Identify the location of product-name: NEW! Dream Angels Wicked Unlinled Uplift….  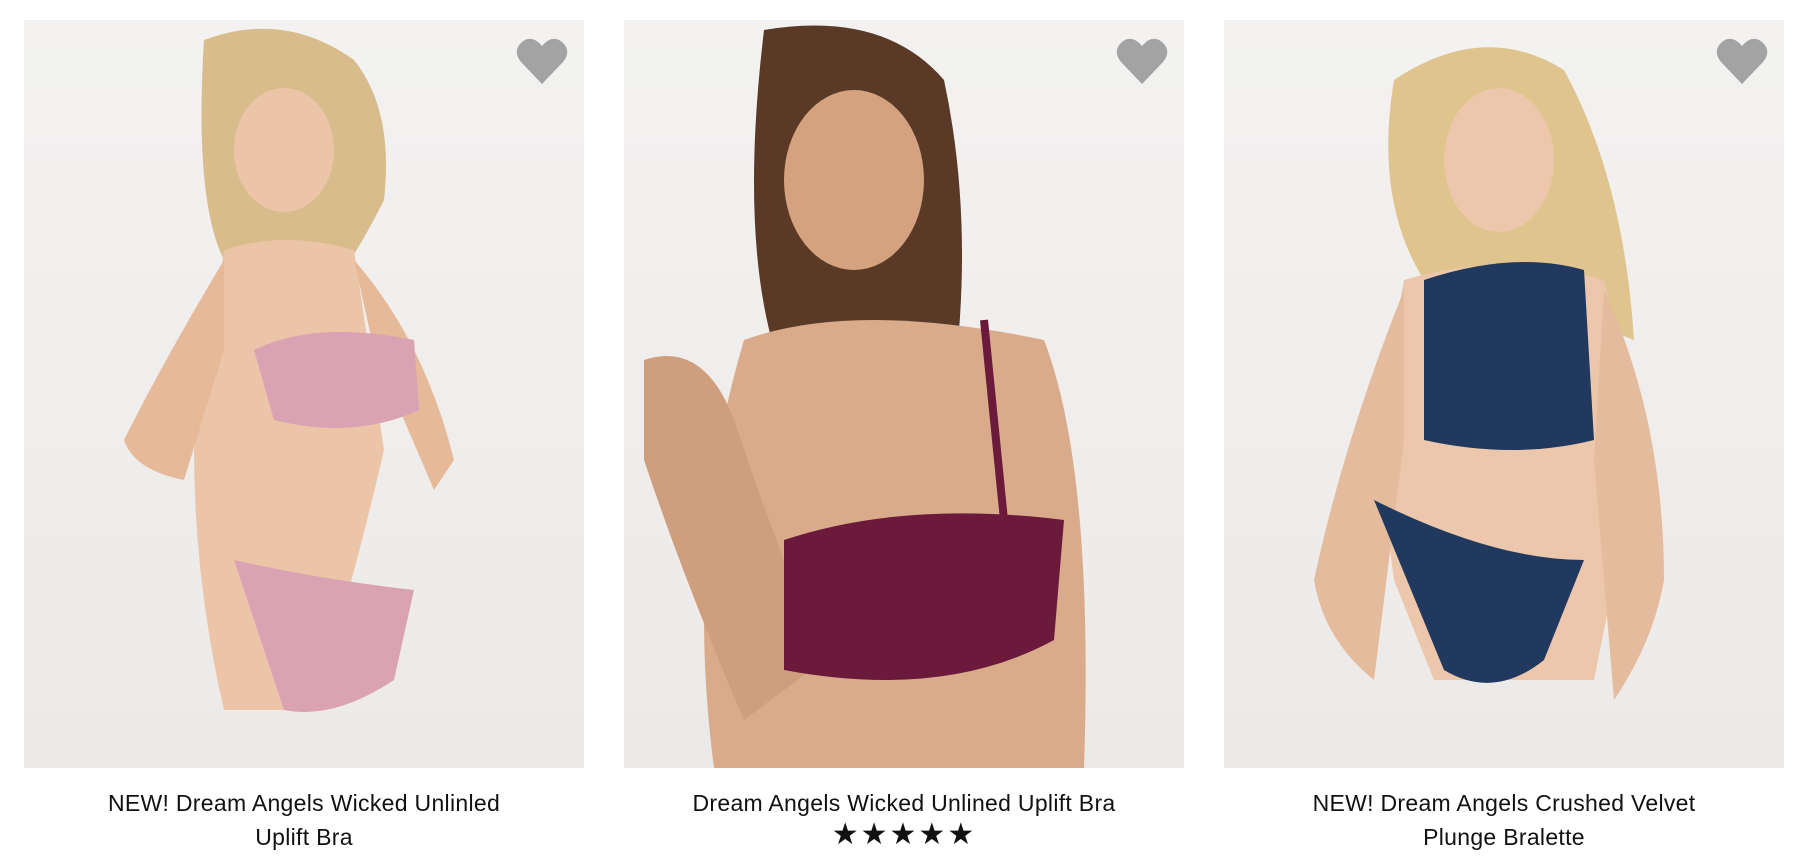
(304, 820).